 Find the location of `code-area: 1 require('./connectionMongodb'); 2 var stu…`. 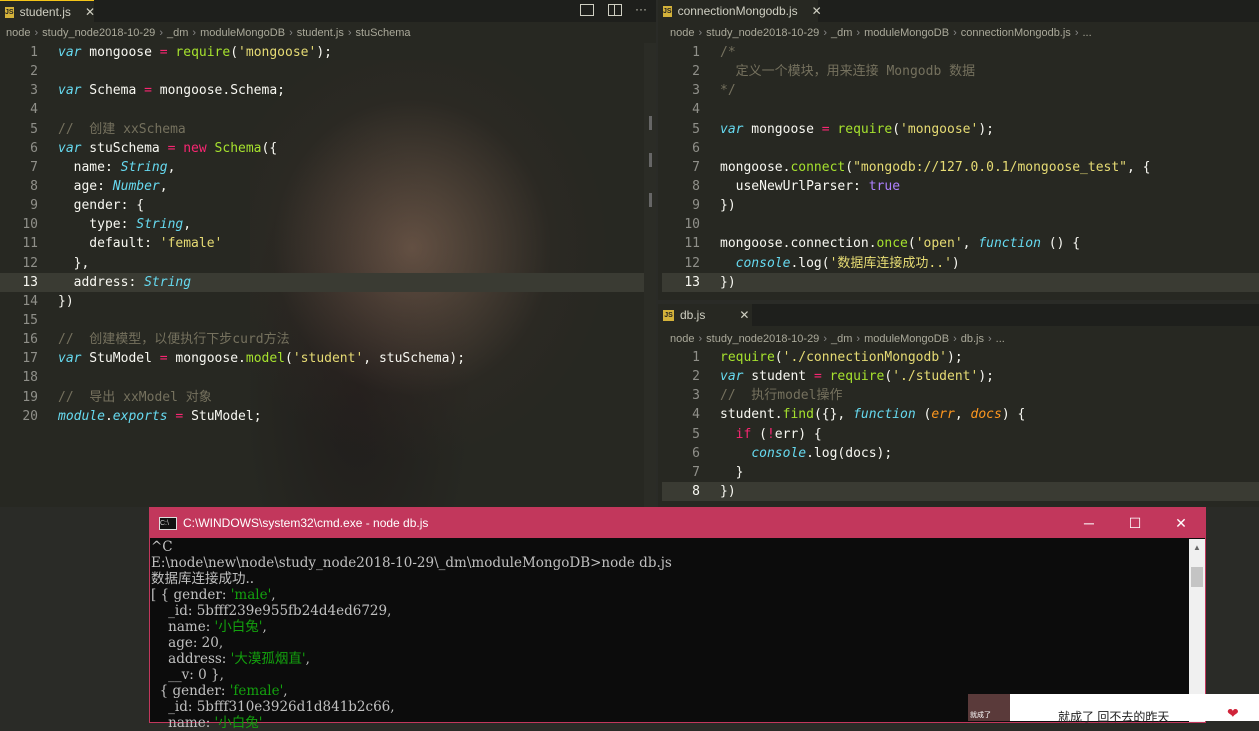

code-area: 1 require('./connectionMongodb'); 2 var stu… is located at coordinates (960, 425).